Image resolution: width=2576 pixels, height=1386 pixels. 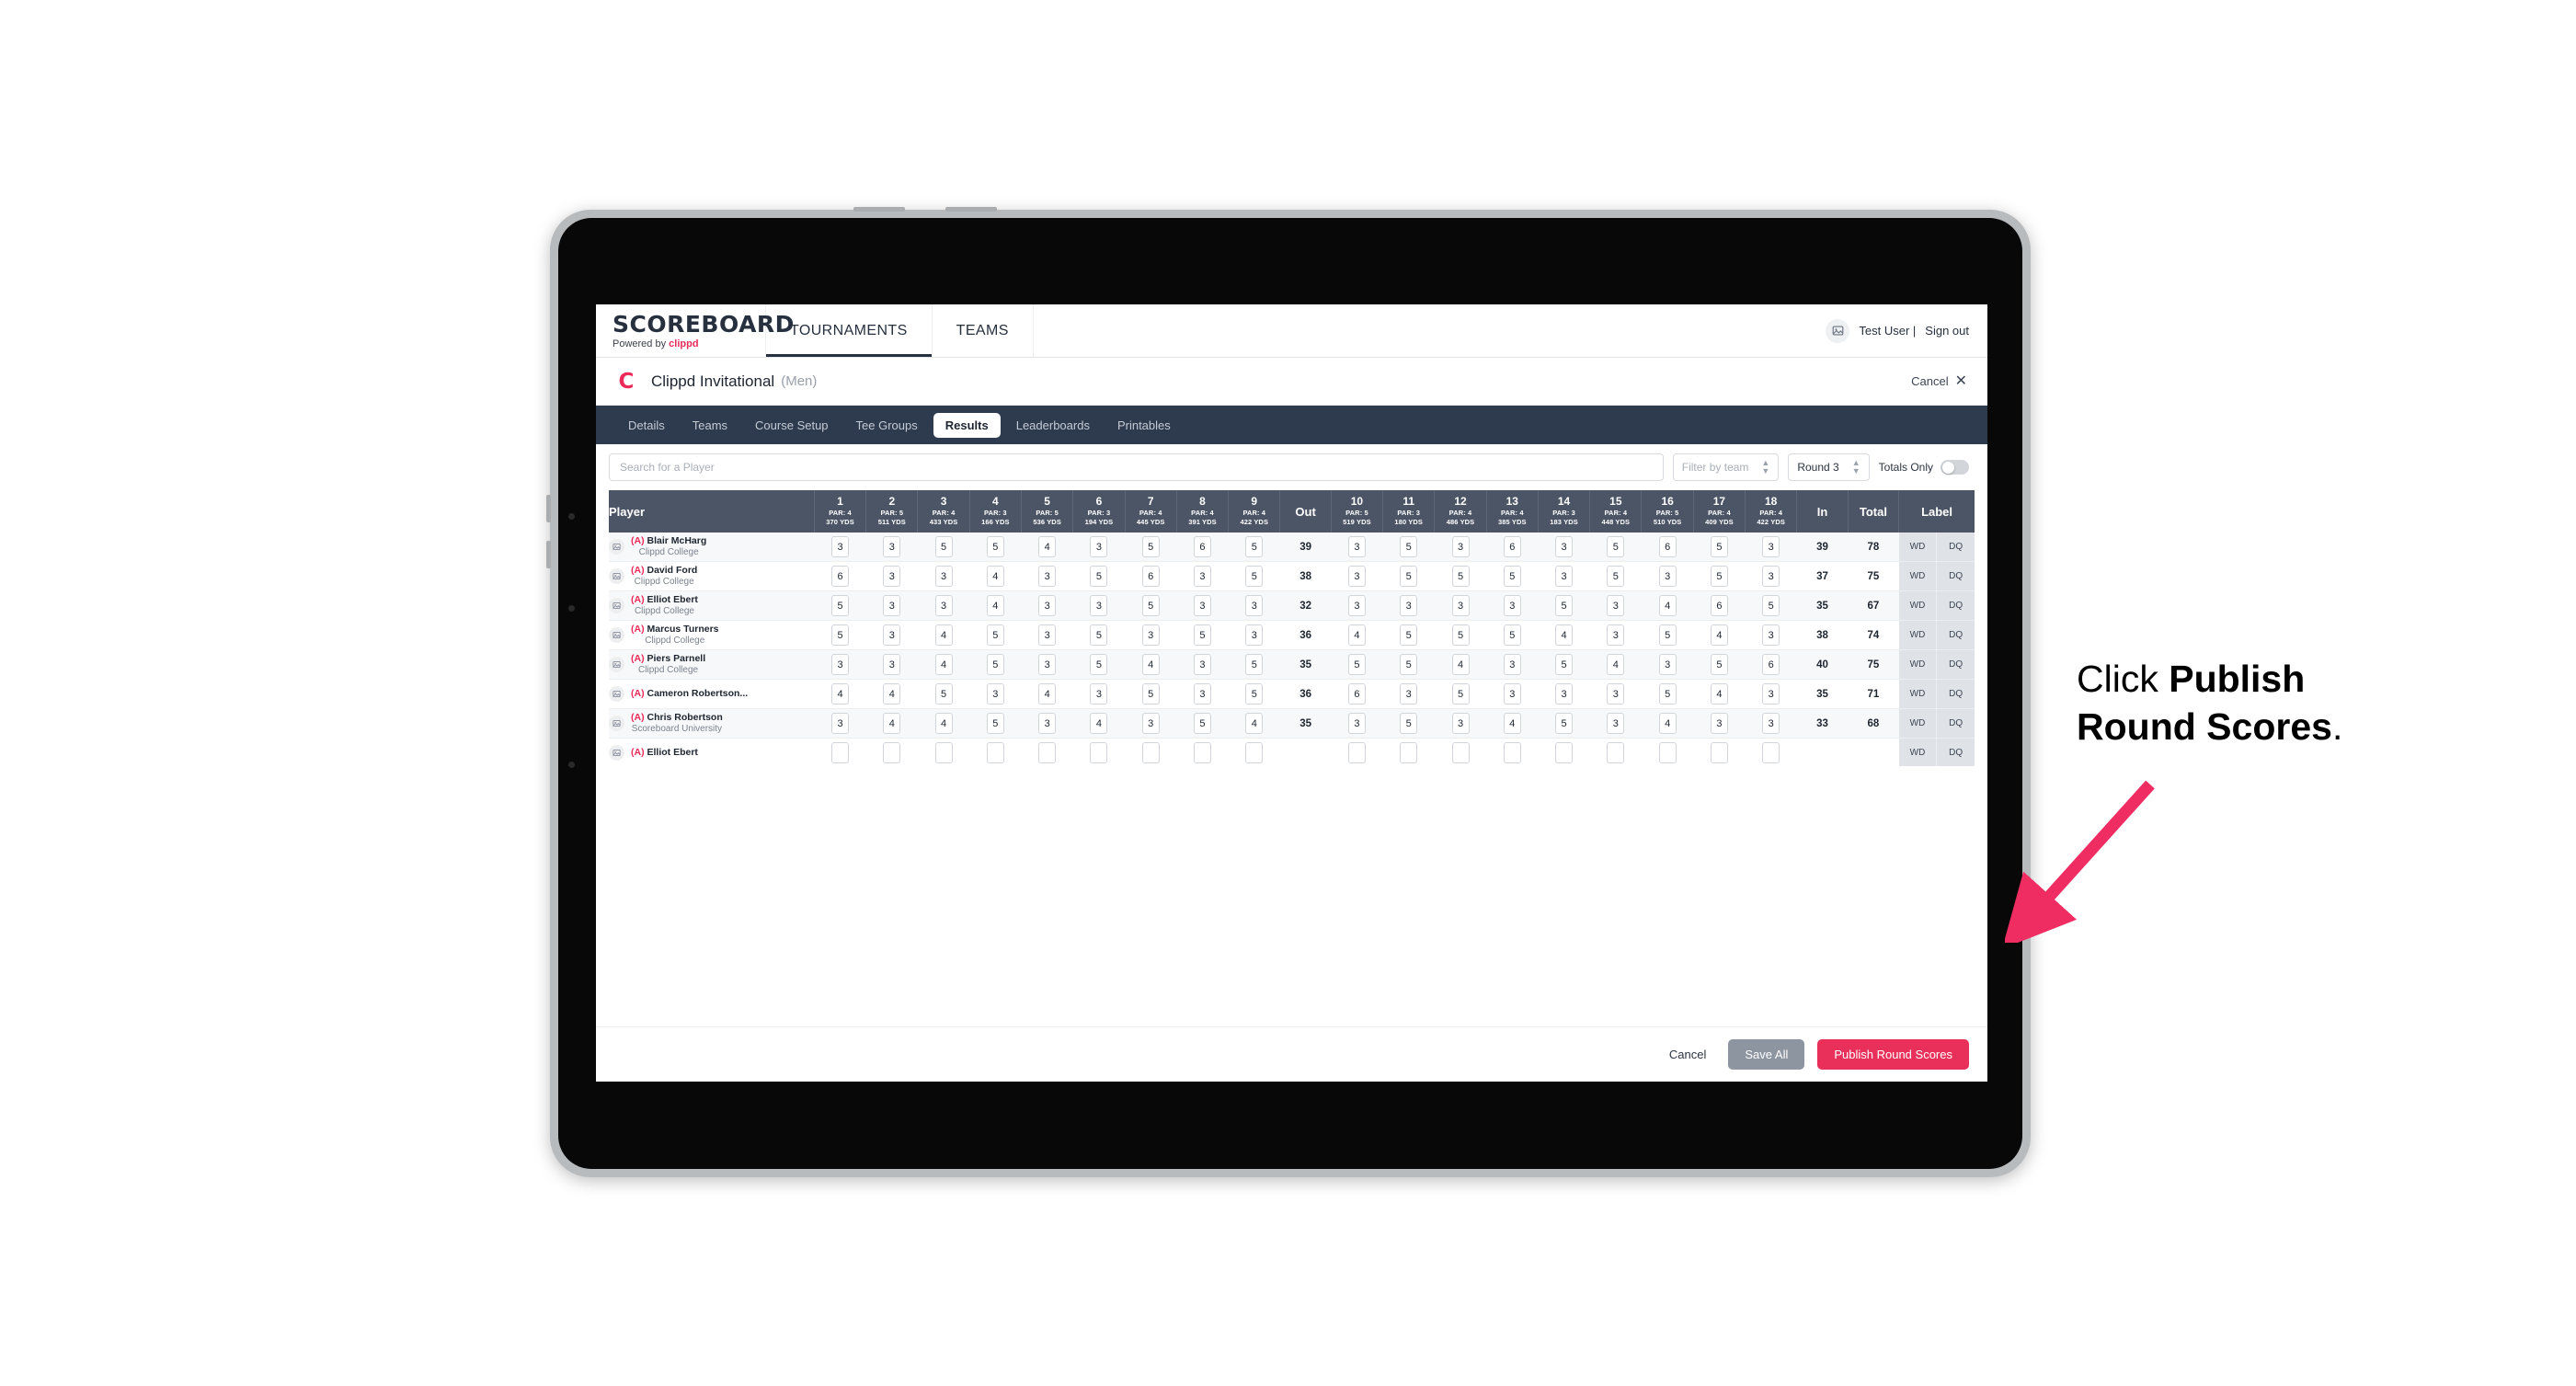 I want to click on score-cell-hole-4: 5, so click(x=995, y=547).